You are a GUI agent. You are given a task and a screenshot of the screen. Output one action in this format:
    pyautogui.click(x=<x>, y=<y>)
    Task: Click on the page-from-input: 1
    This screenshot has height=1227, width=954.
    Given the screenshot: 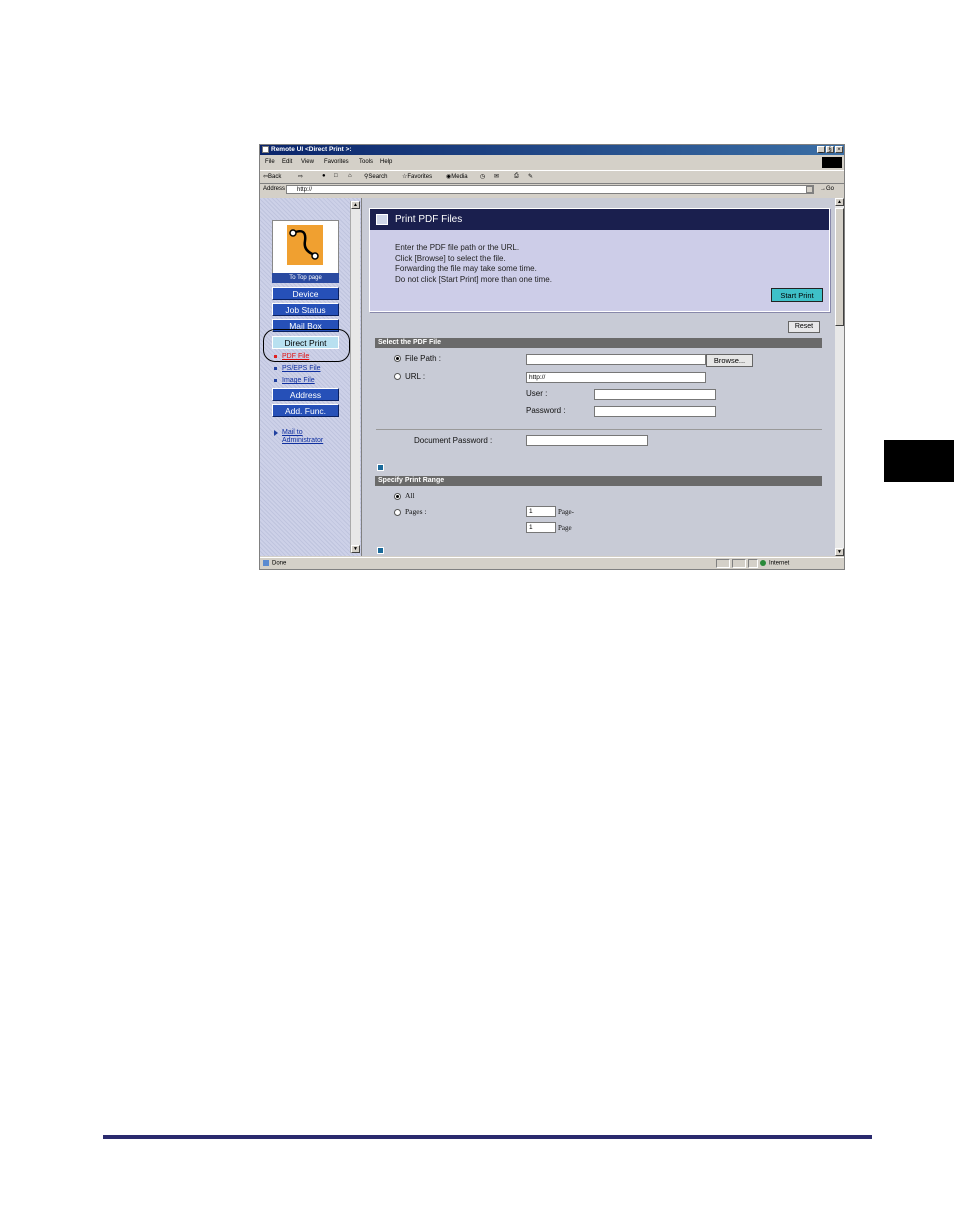 What is the action you would take?
    pyautogui.click(x=541, y=511)
    